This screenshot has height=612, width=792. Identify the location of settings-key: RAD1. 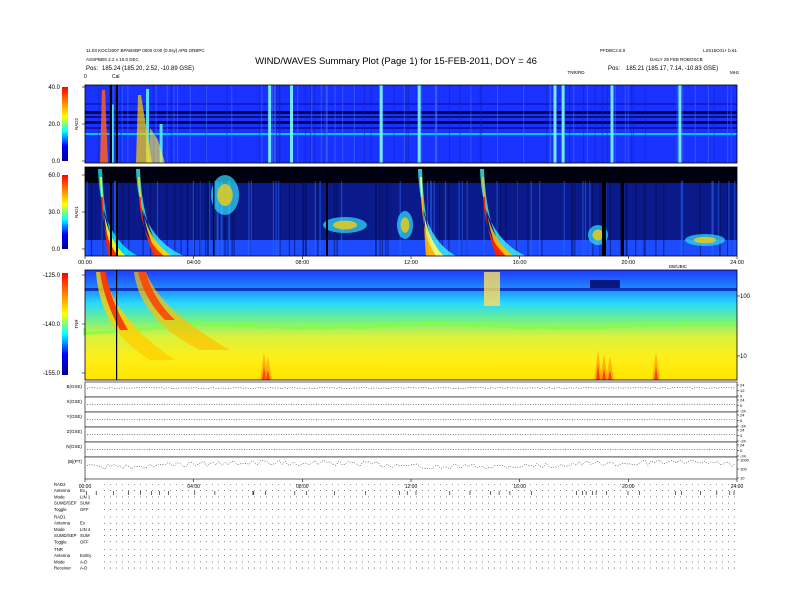
(60, 517).